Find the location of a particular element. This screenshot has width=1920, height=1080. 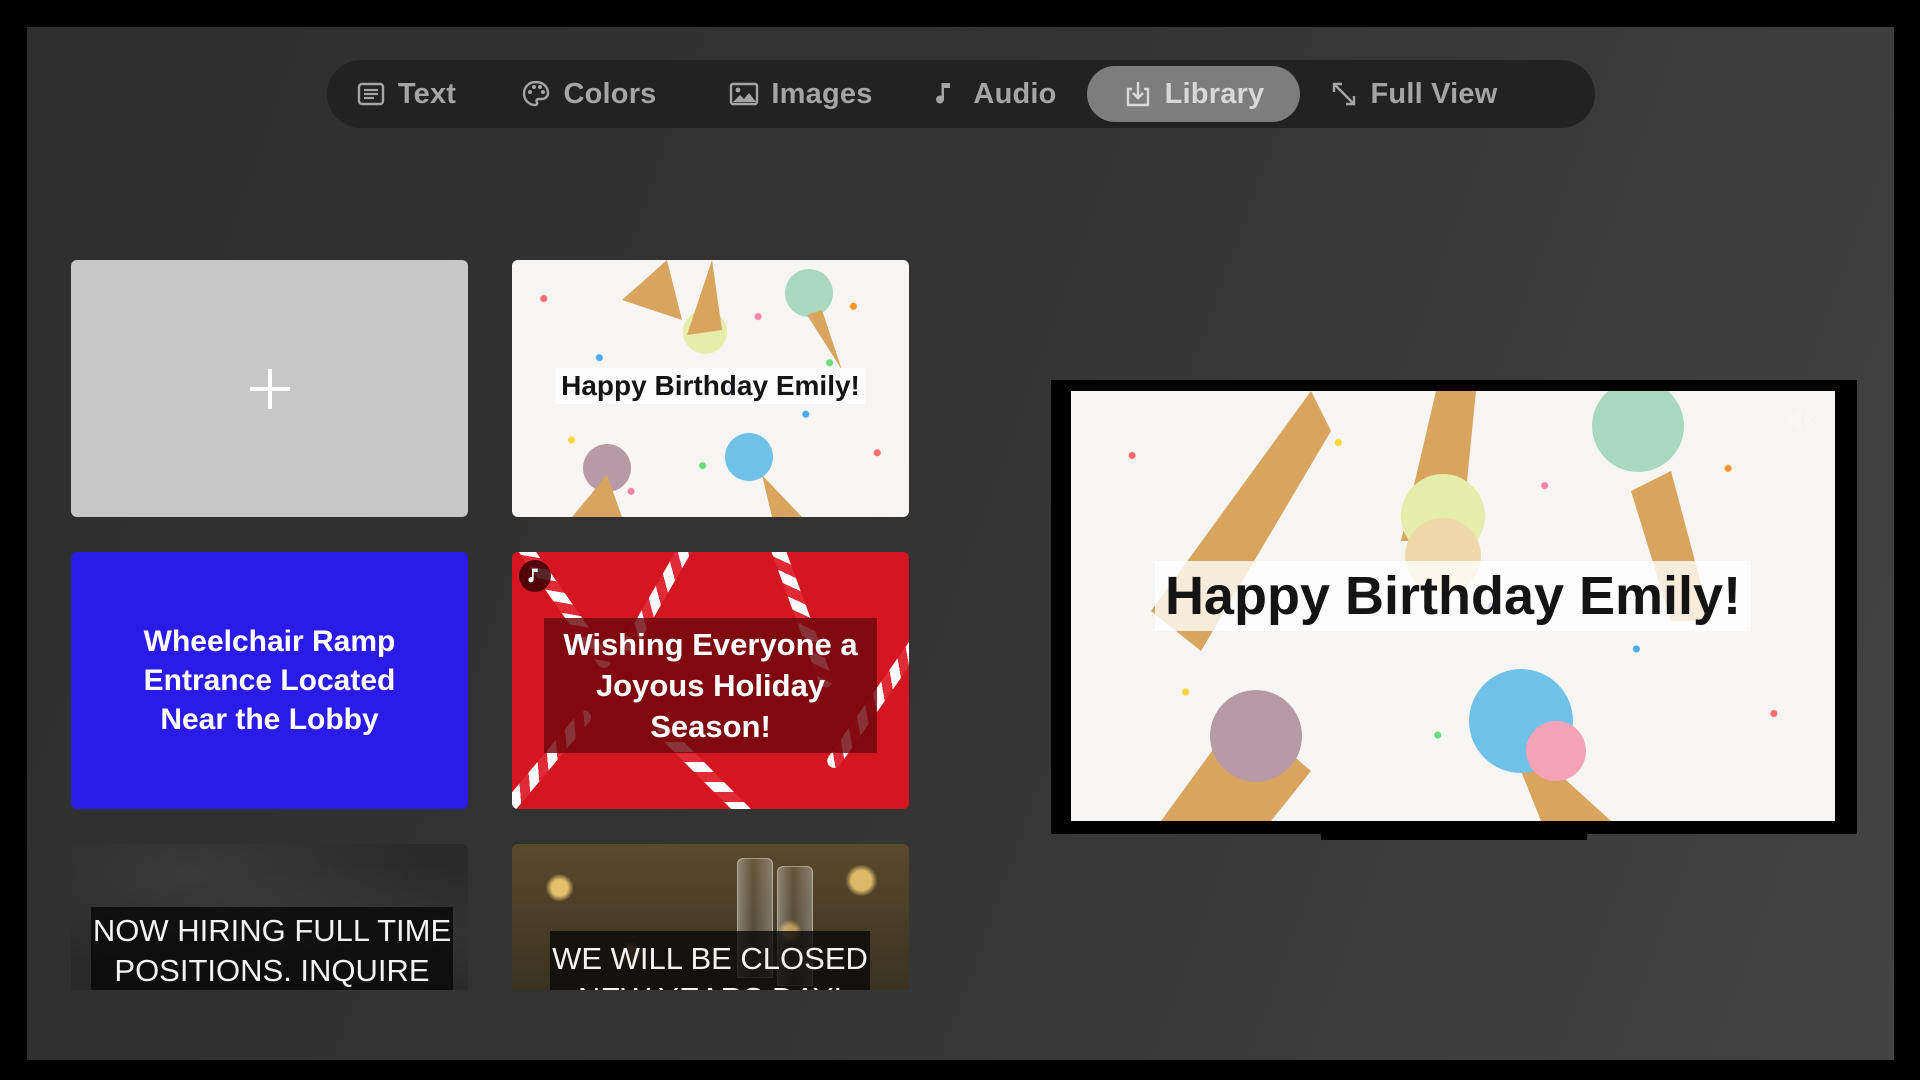

tile-closed-text: WE WILL BE CLOSED NEW YEARS DAY! is located at coordinates (710, 960).